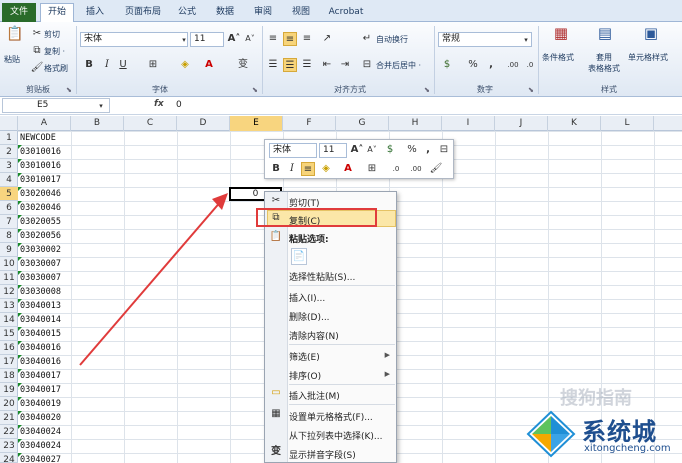  I want to click on grow-font-icon: A˄, so click(357, 150).